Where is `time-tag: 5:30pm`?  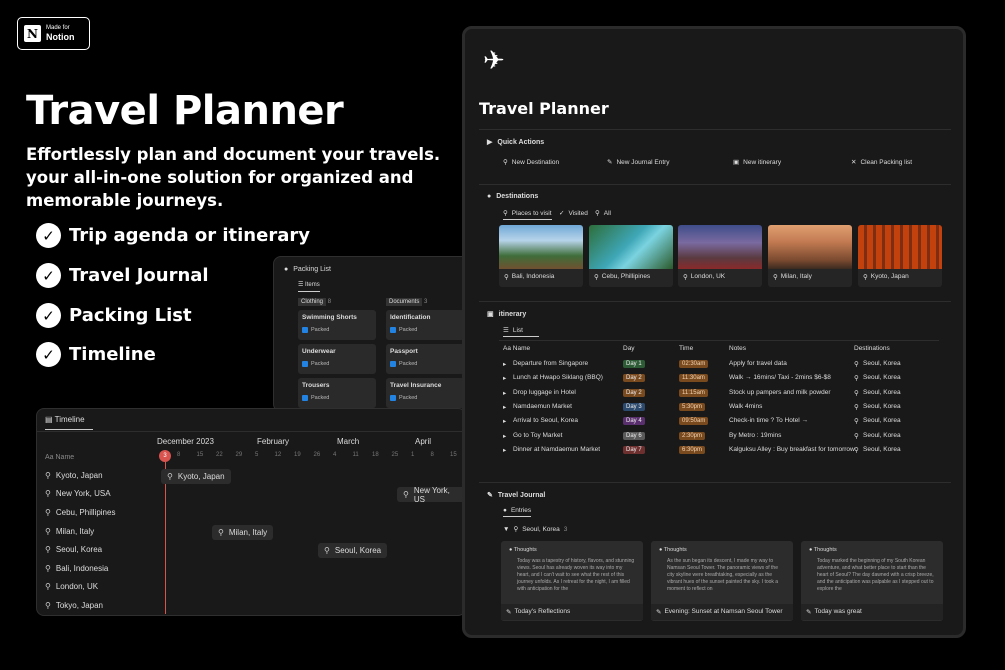 time-tag: 5:30pm is located at coordinates (692, 406).